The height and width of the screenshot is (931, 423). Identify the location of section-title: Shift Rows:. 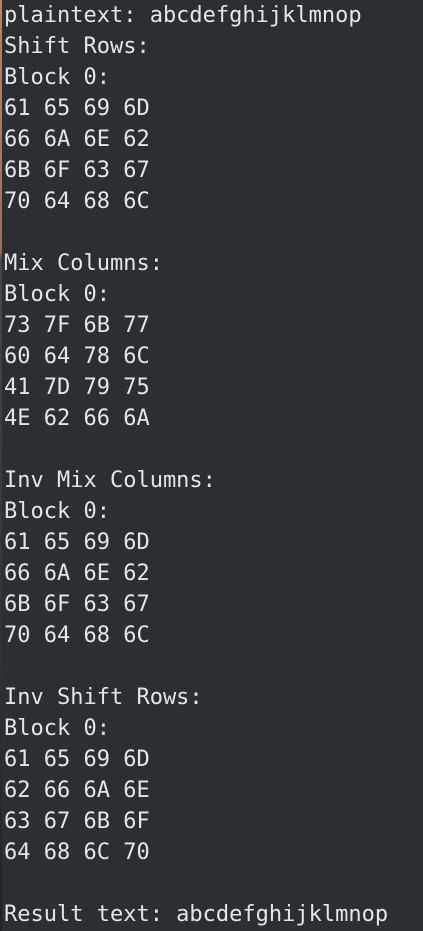
(77, 46).